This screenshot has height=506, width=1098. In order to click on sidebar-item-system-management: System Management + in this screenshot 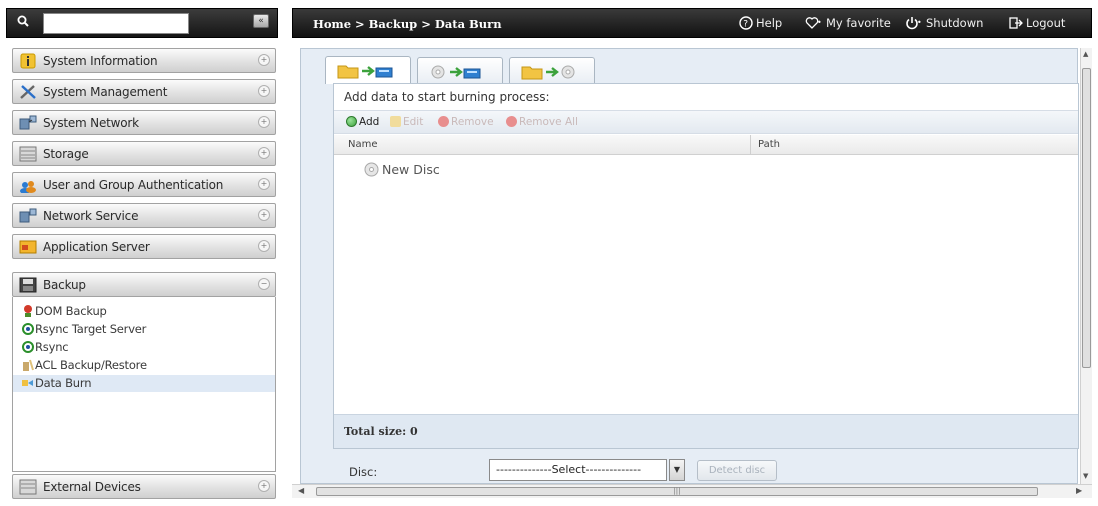, I will do `click(144, 91)`.